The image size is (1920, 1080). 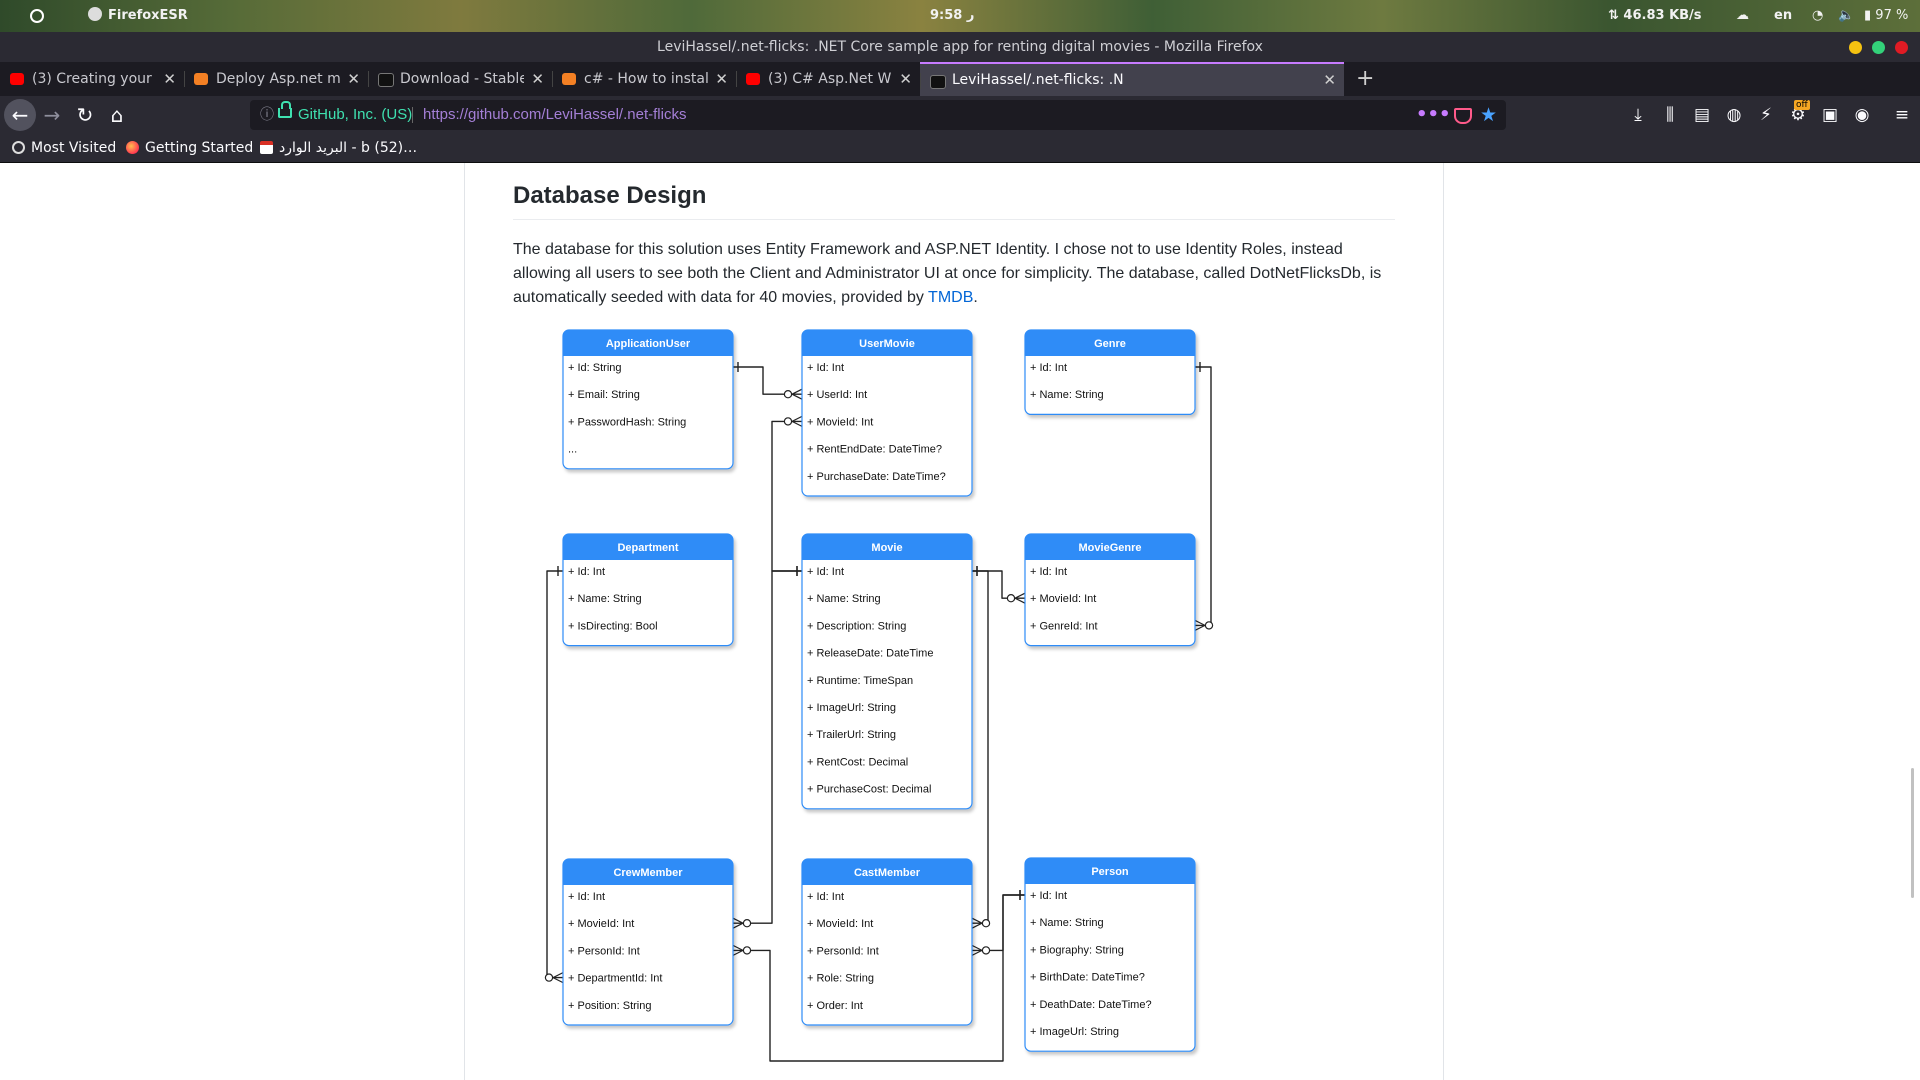 I want to click on translate-icon: ▣, so click(x=1830, y=115).